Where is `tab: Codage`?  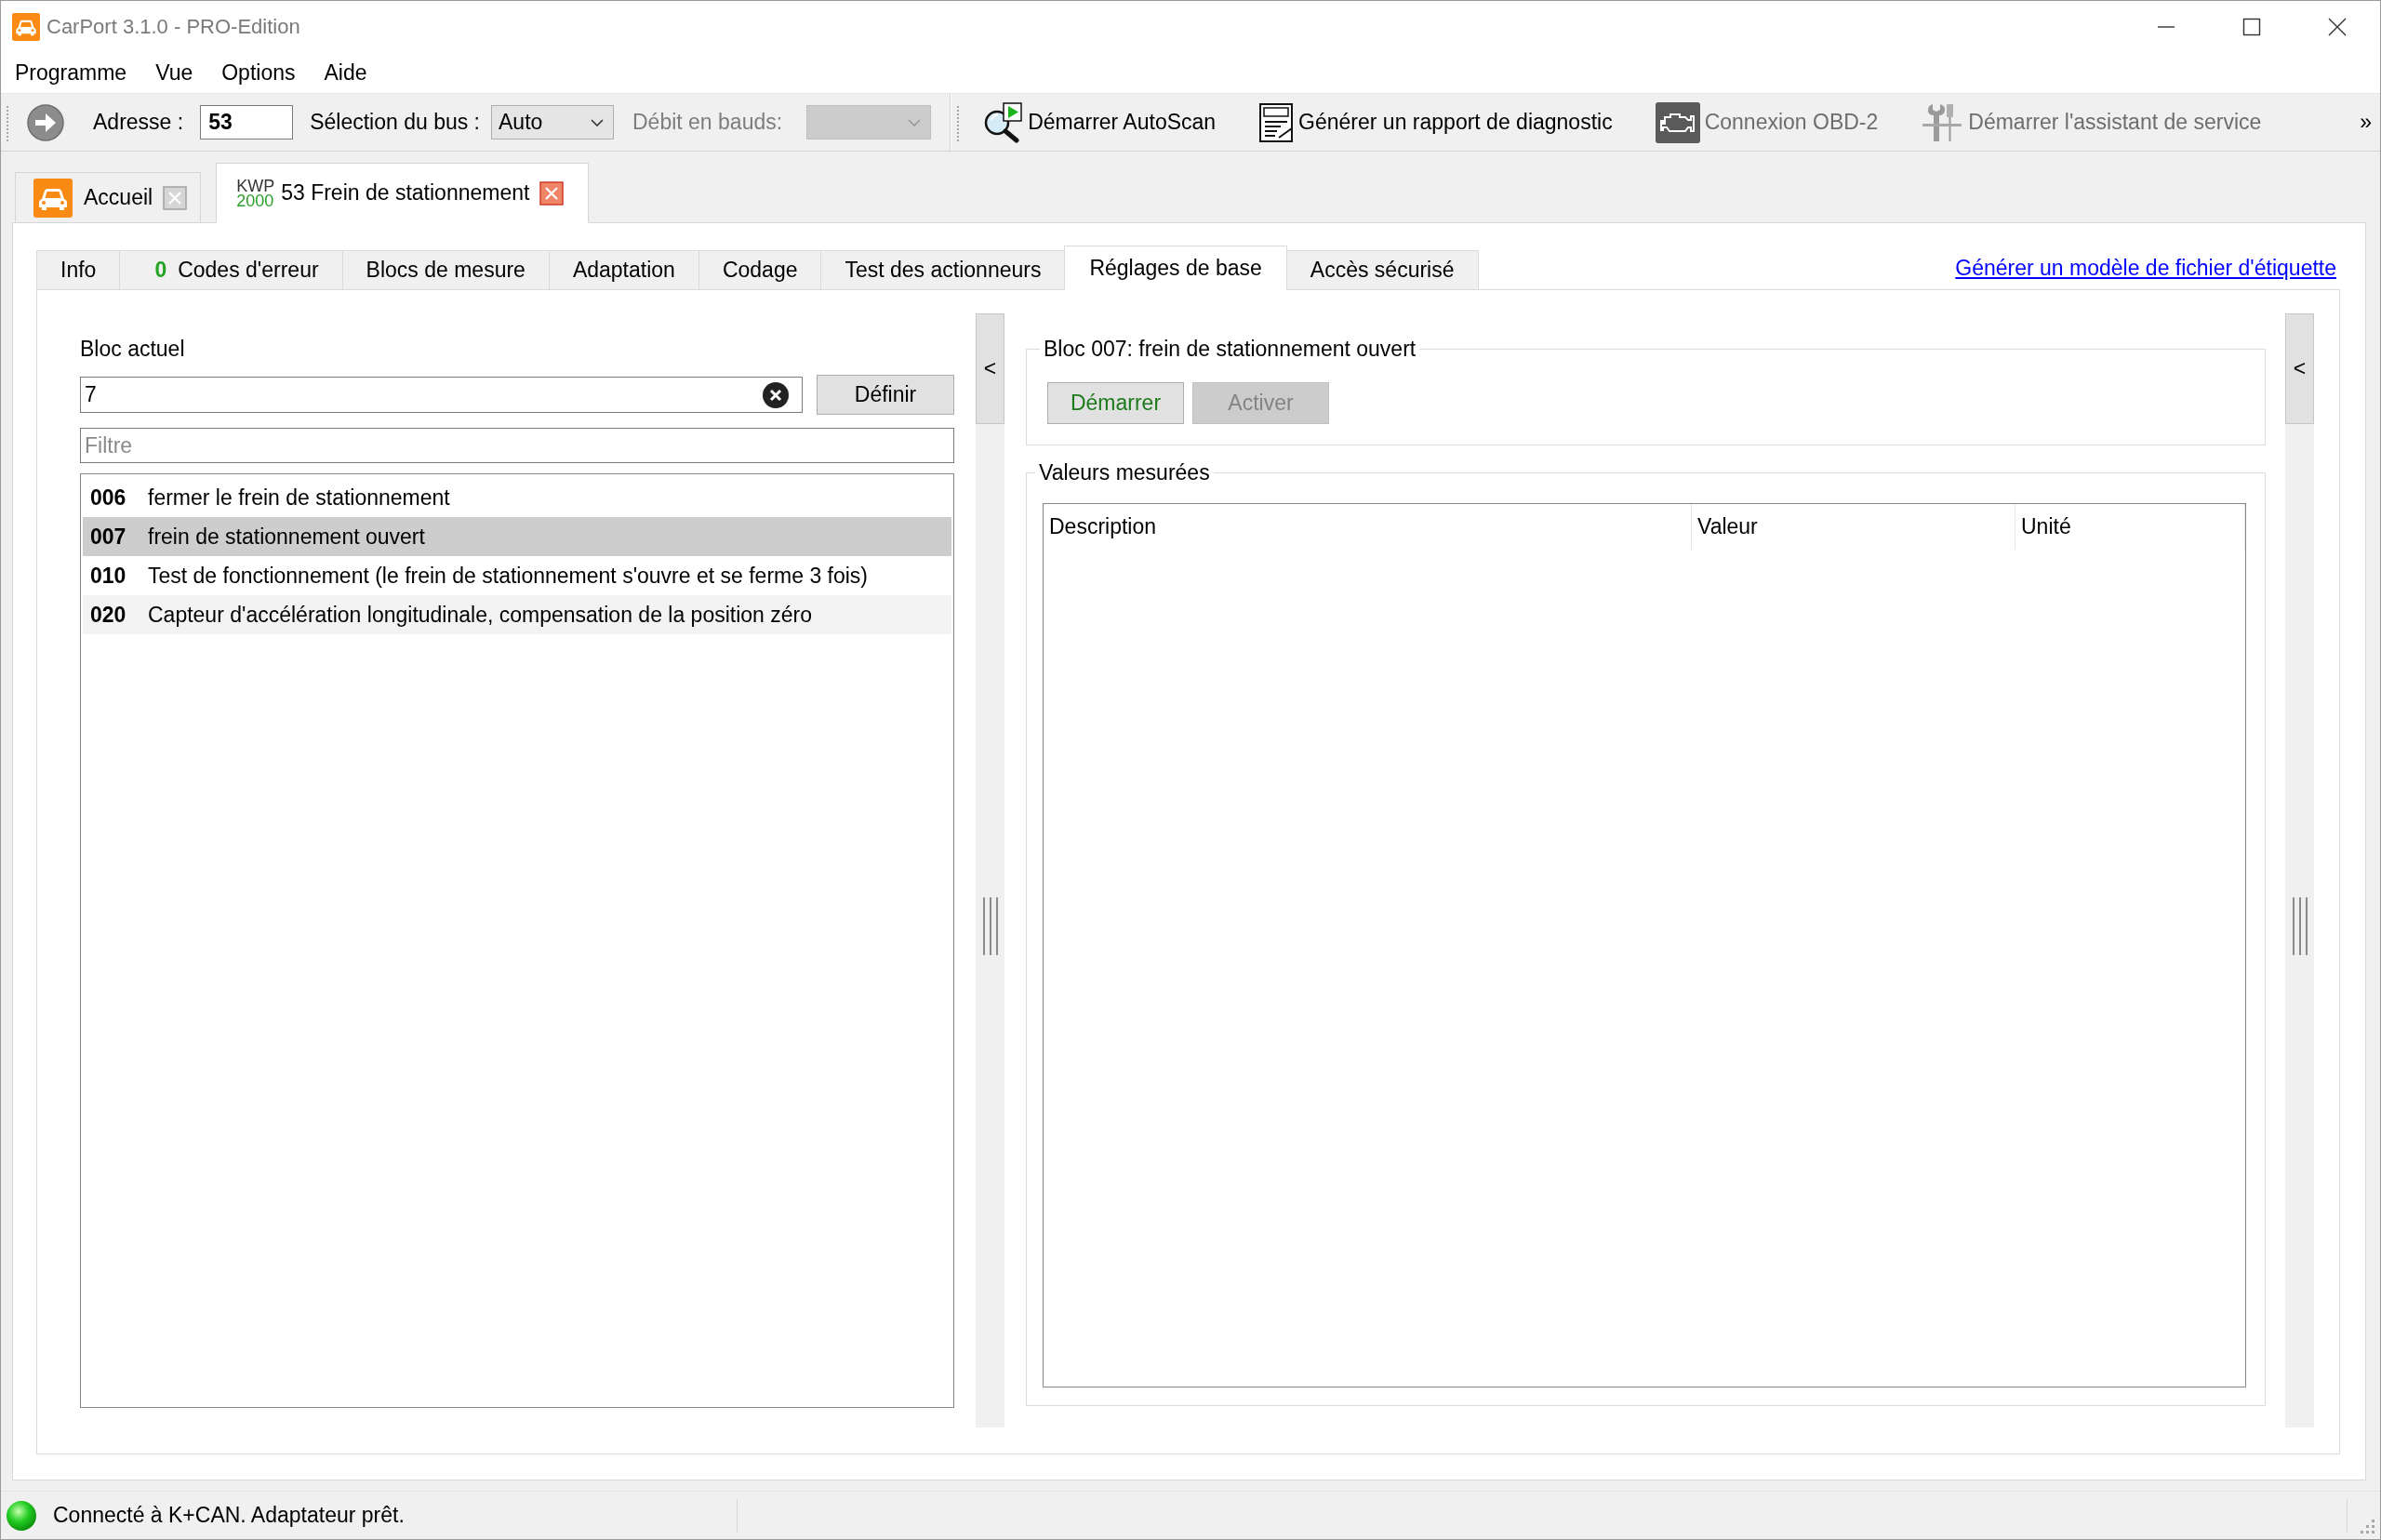
tab: Codage is located at coordinates (760, 270).